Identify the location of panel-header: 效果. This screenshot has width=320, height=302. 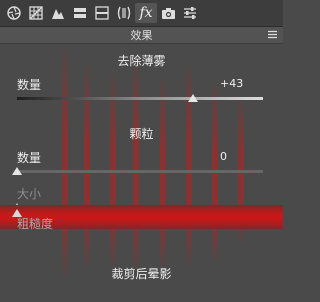
(141, 35).